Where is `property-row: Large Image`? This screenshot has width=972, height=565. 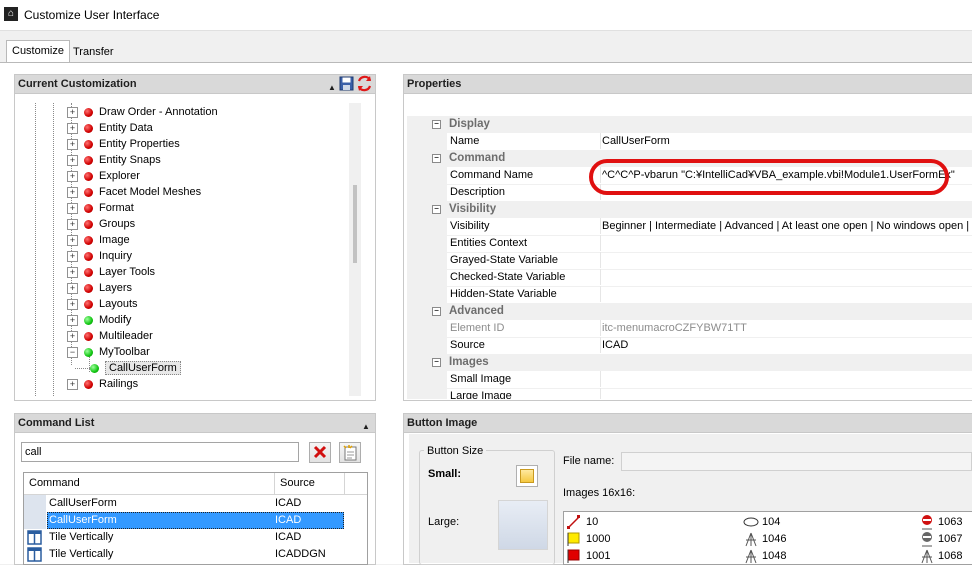
property-row: Large Image is located at coordinates (689, 393).